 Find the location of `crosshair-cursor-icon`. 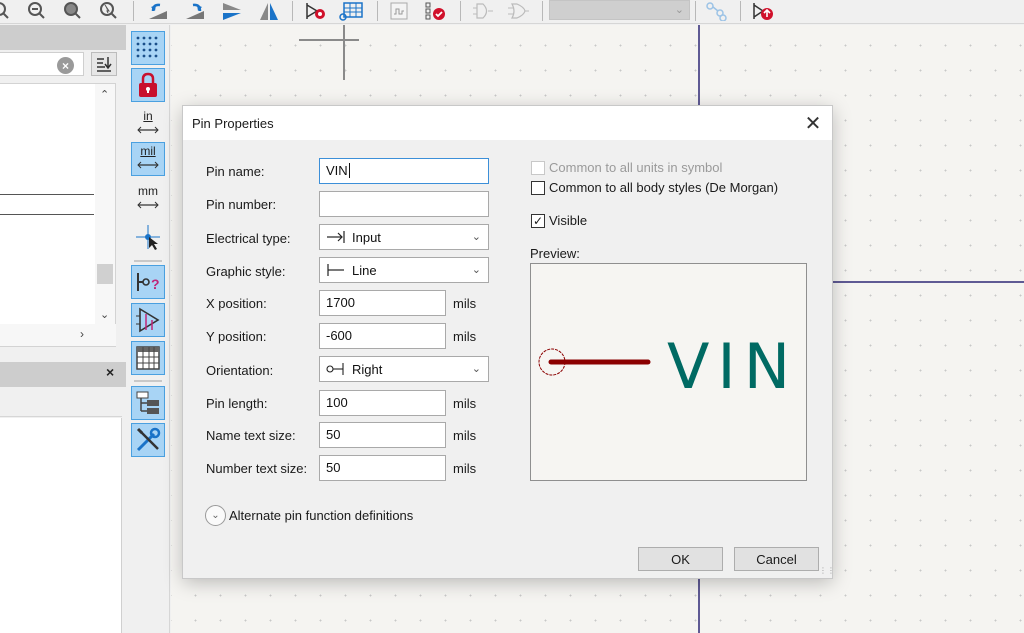

crosshair-cursor-icon is located at coordinates (148, 237).